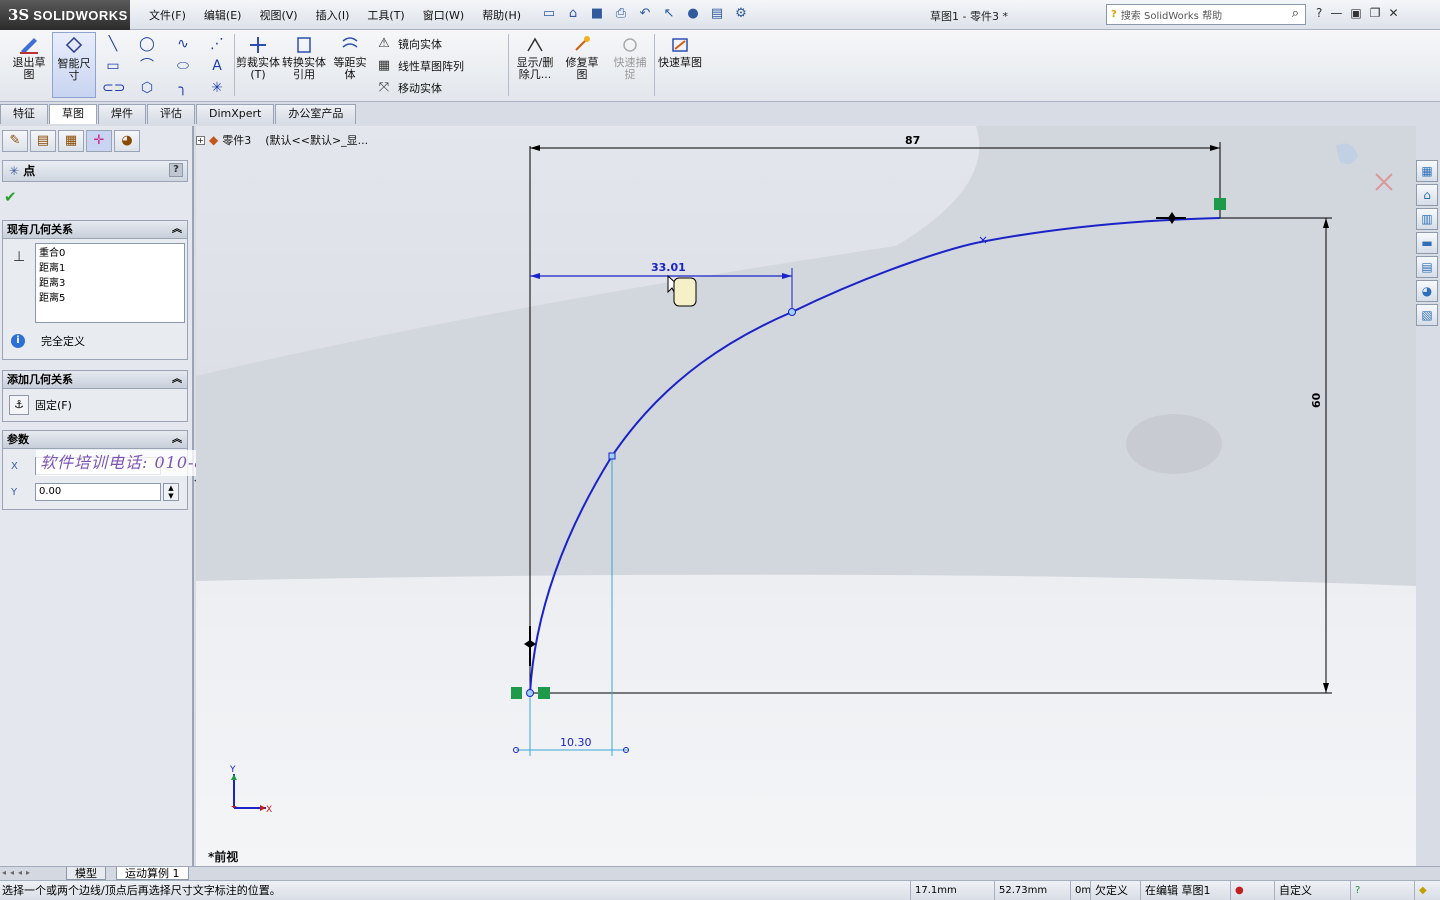  Describe the element at coordinates (1427, 171) in the screenshot. I see `solidworks-resources-icon: ▦` at that location.